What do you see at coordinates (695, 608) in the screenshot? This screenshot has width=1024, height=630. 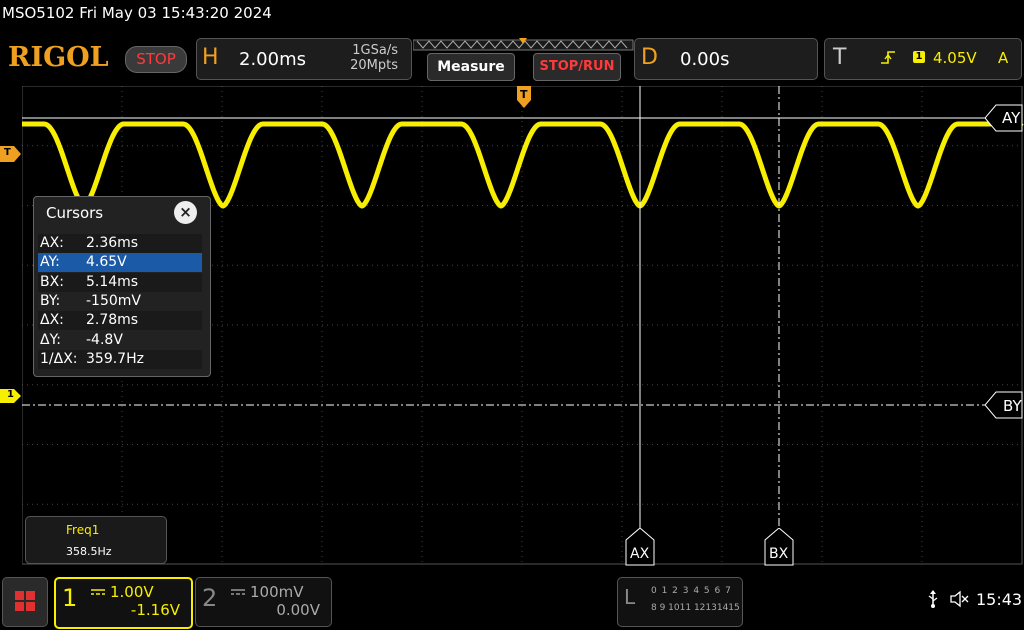 I see `logic-channels-row2: 8 9 1011 12131415` at bounding box center [695, 608].